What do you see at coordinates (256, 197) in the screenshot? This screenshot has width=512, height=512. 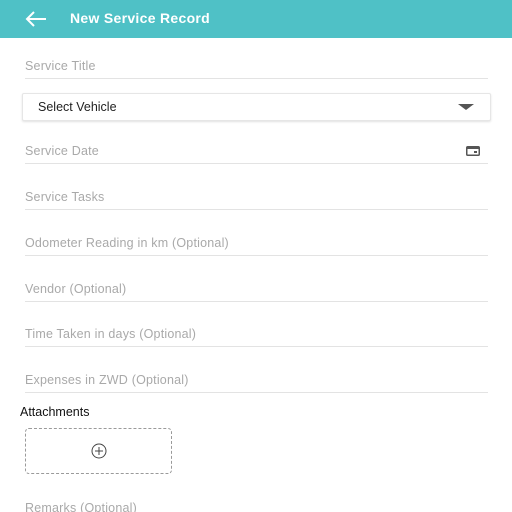 I see `service-tasks-field: Service Tasks` at bounding box center [256, 197].